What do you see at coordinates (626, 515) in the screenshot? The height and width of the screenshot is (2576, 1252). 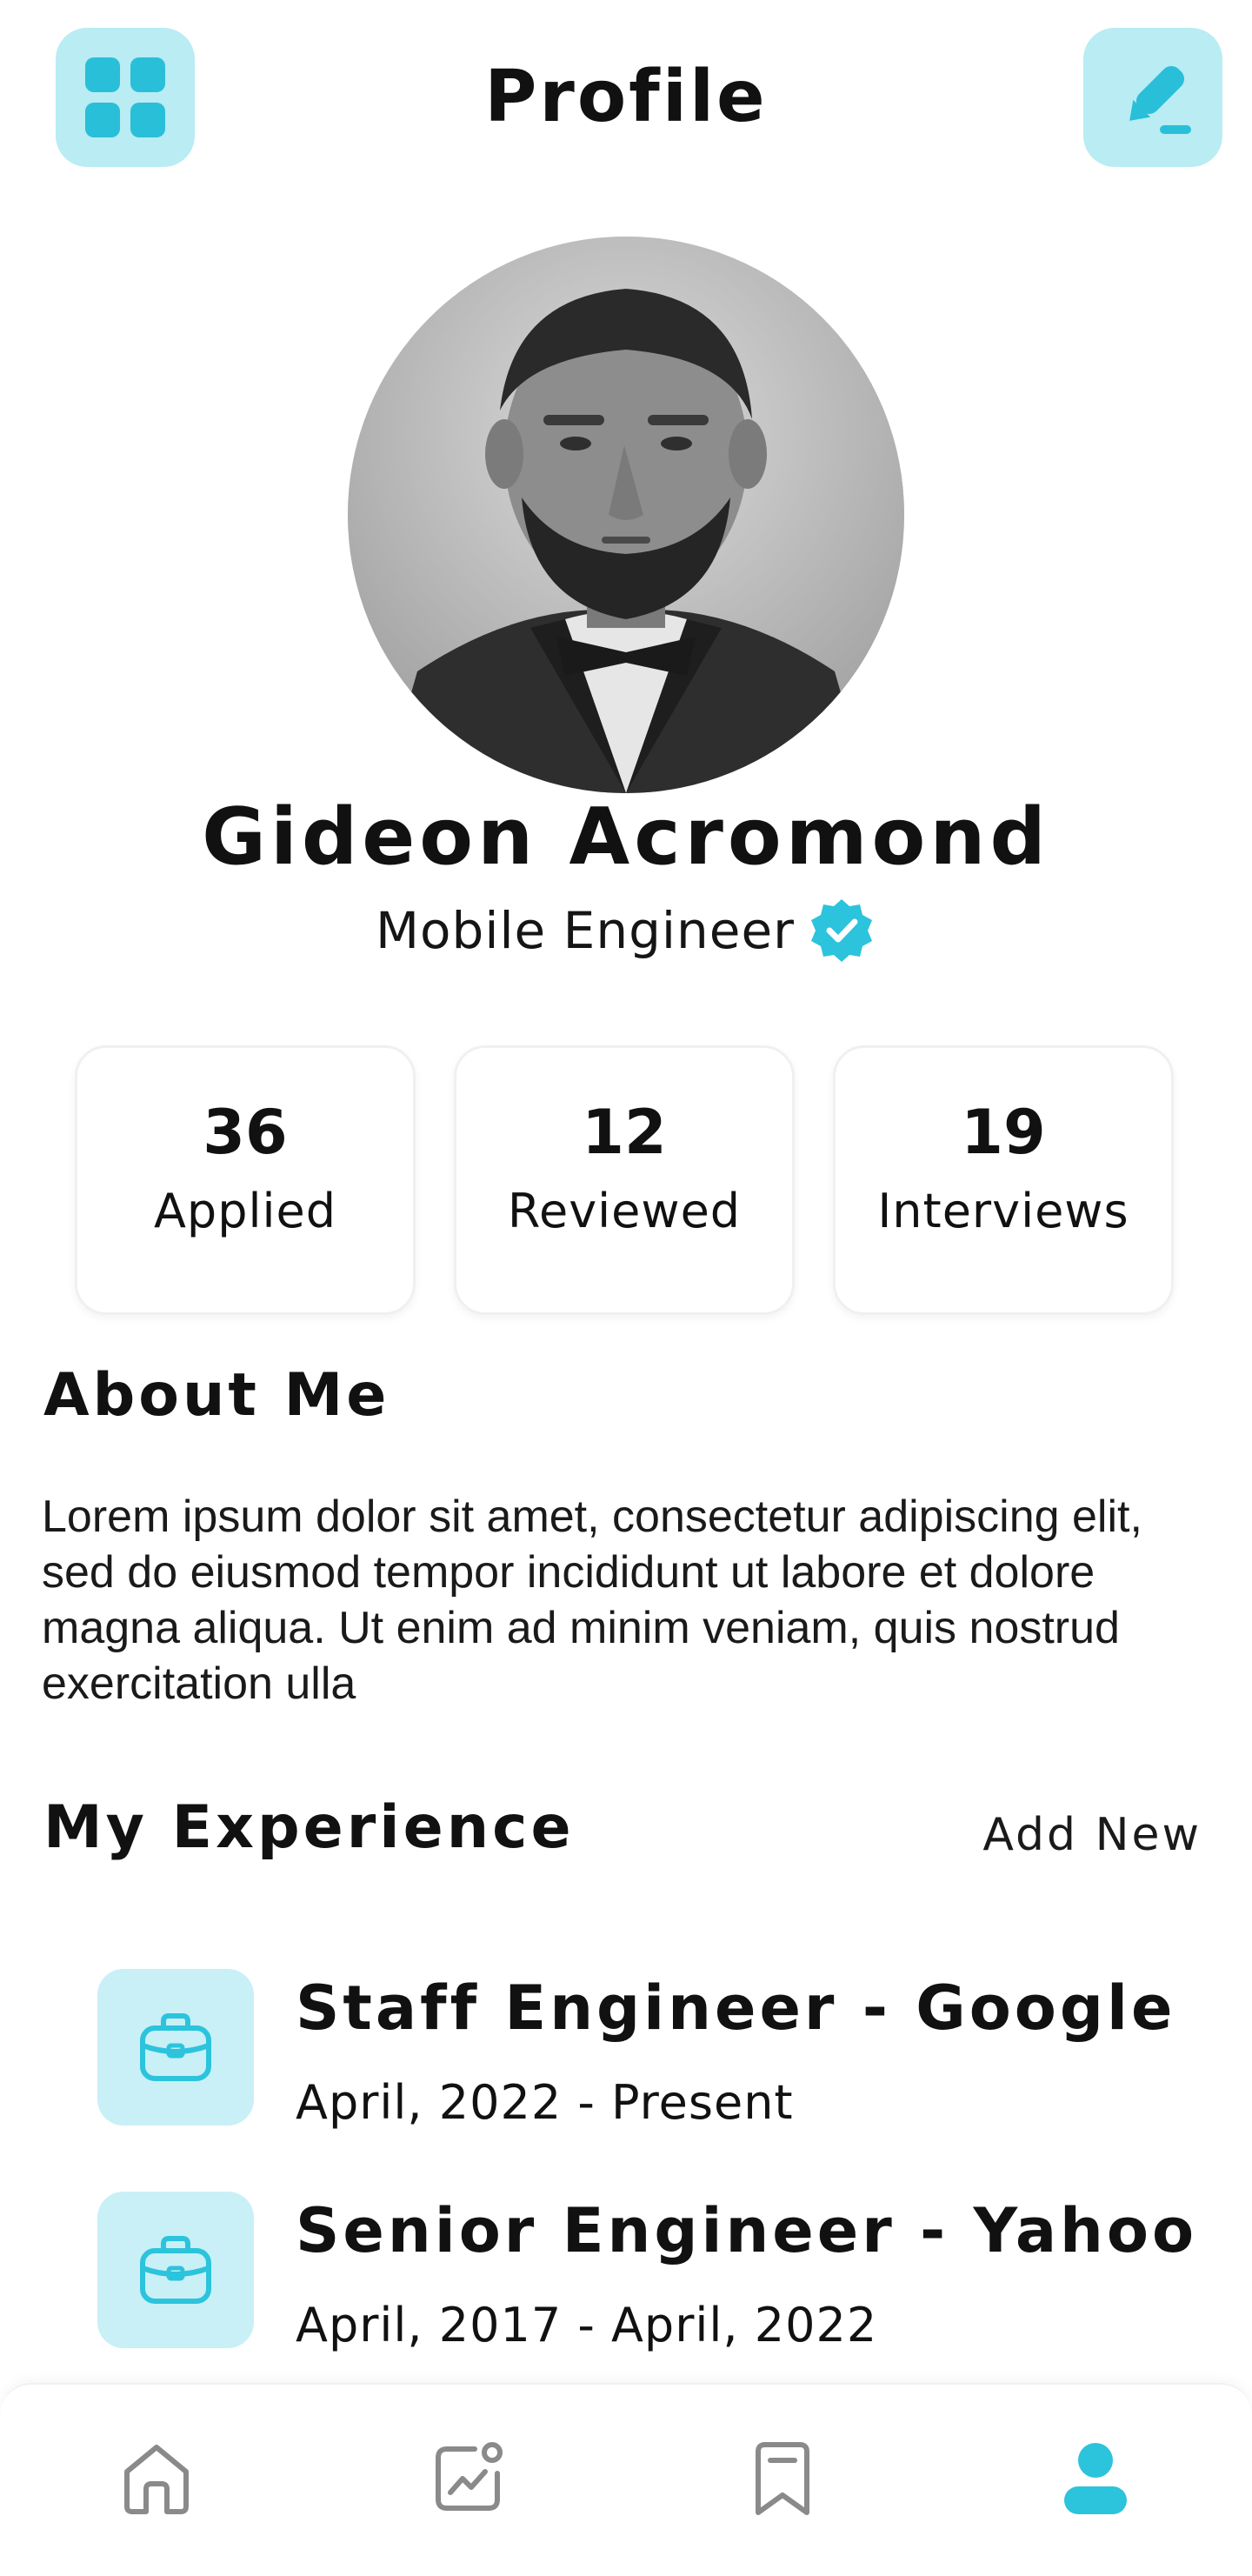 I see `avatar` at bounding box center [626, 515].